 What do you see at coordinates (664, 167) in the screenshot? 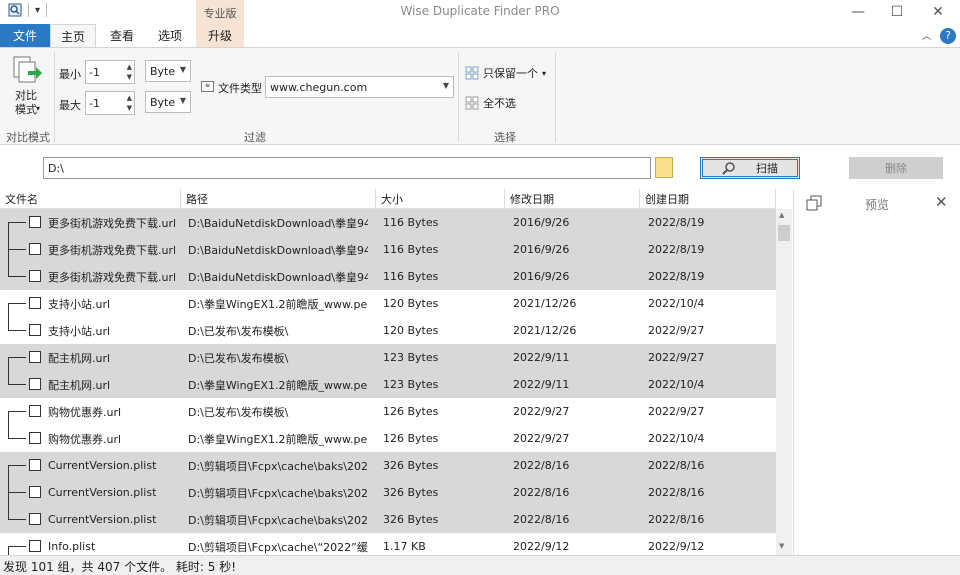
I see `folder-browse-icon` at bounding box center [664, 167].